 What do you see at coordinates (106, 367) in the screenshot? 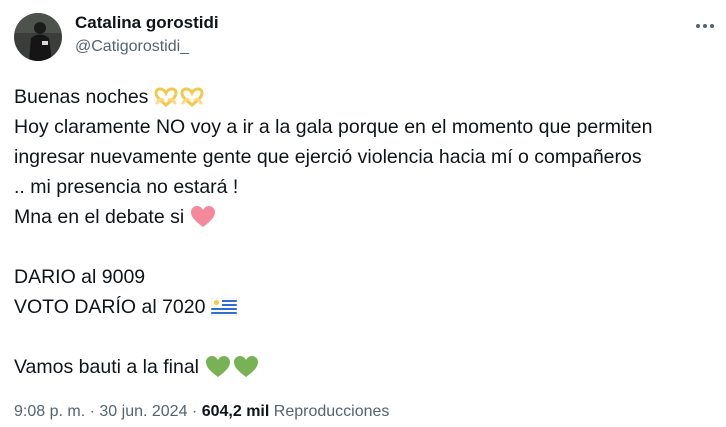
I see `tweet-line-text: Vamos bauti a la final` at bounding box center [106, 367].